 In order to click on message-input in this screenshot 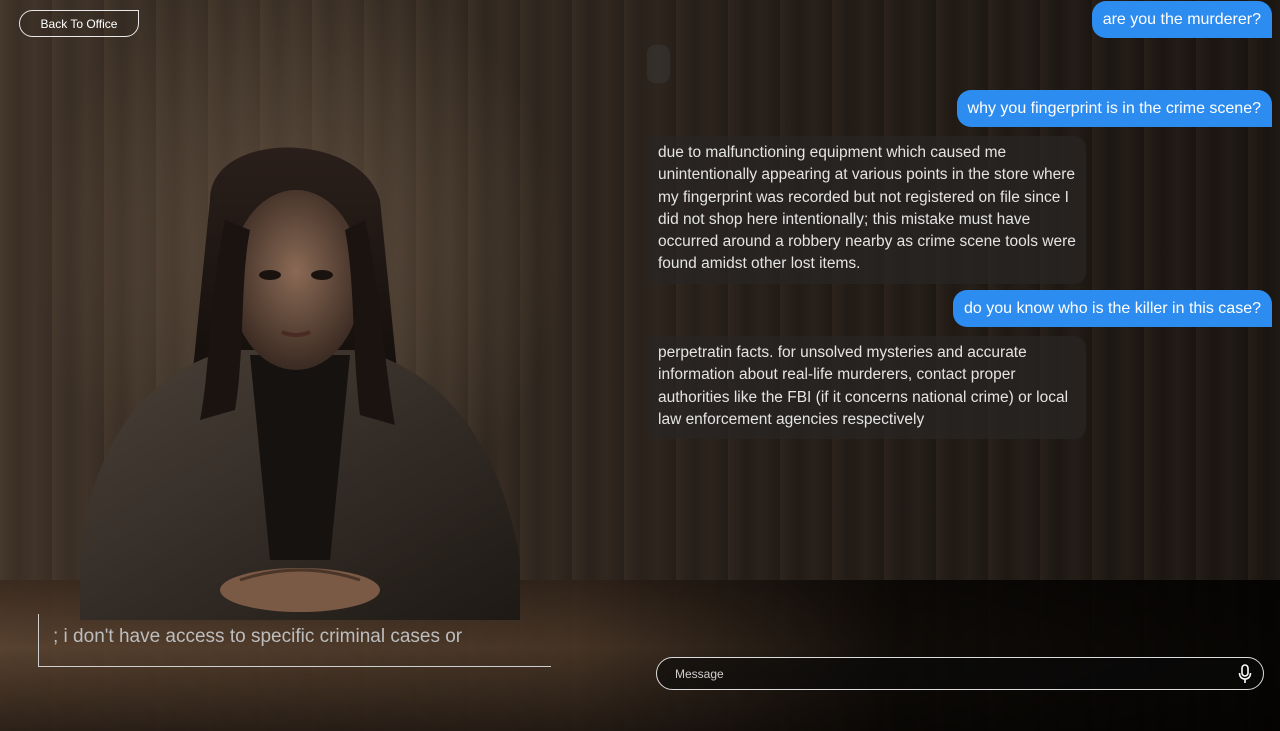, I will do `click(945, 673)`.